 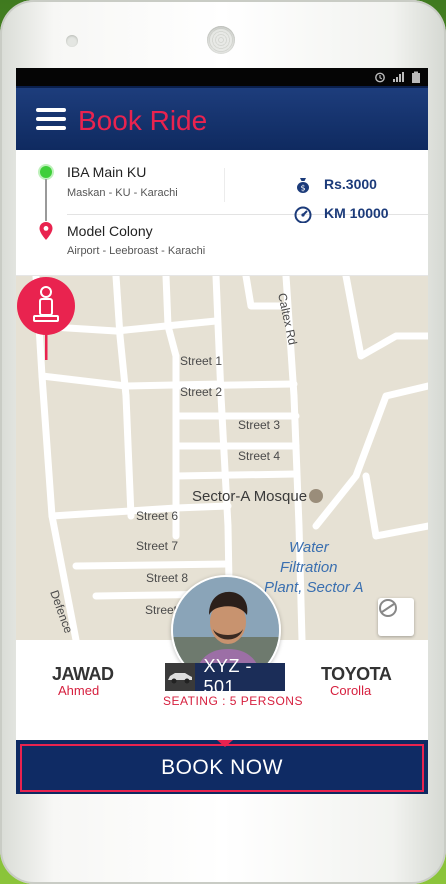 I want to click on dropoff-name: Model Colony, so click(x=110, y=231).